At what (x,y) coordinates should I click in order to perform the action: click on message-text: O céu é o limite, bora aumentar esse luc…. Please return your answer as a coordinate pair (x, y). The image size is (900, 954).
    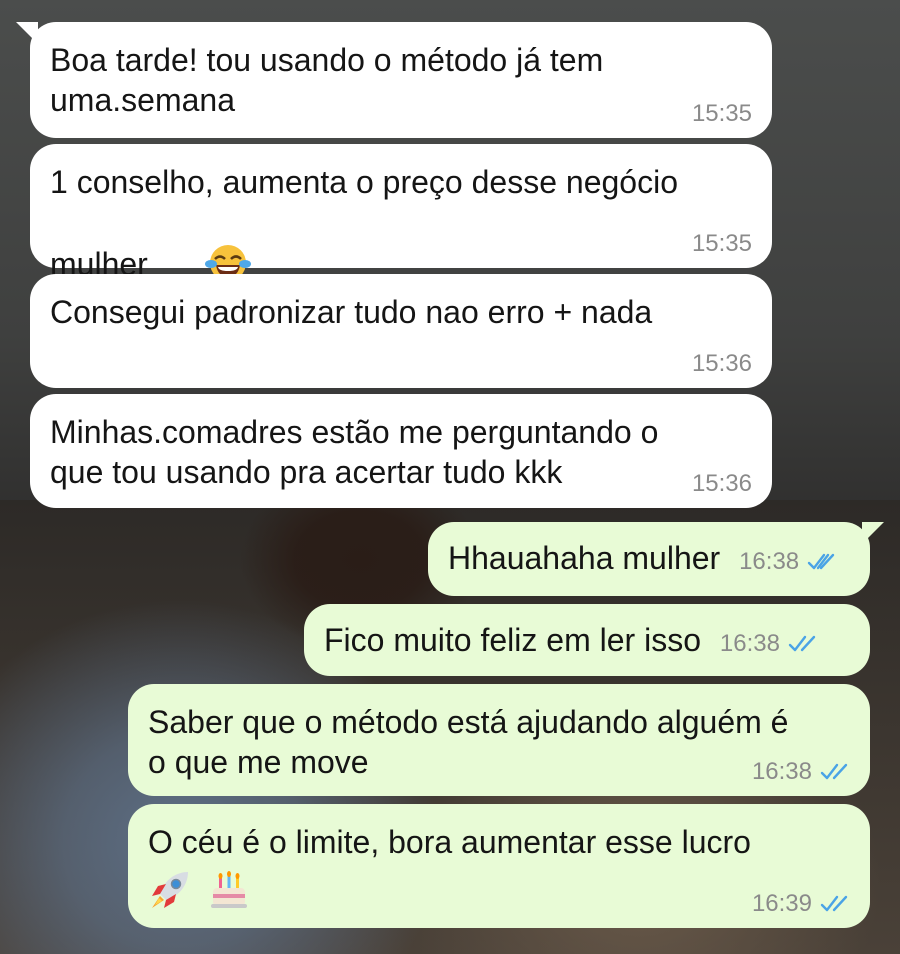
    Looking at the image, I should click on (449, 842).